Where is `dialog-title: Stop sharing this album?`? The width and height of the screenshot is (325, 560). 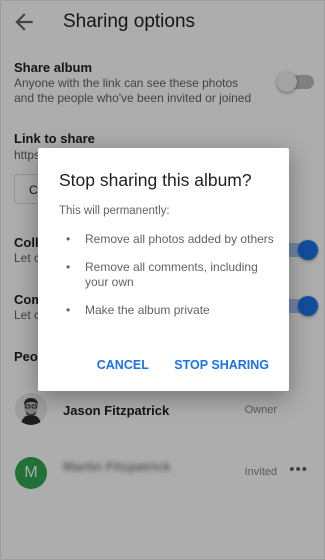
dialog-title: Stop sharing this album? is located at coordinates (155, 180).